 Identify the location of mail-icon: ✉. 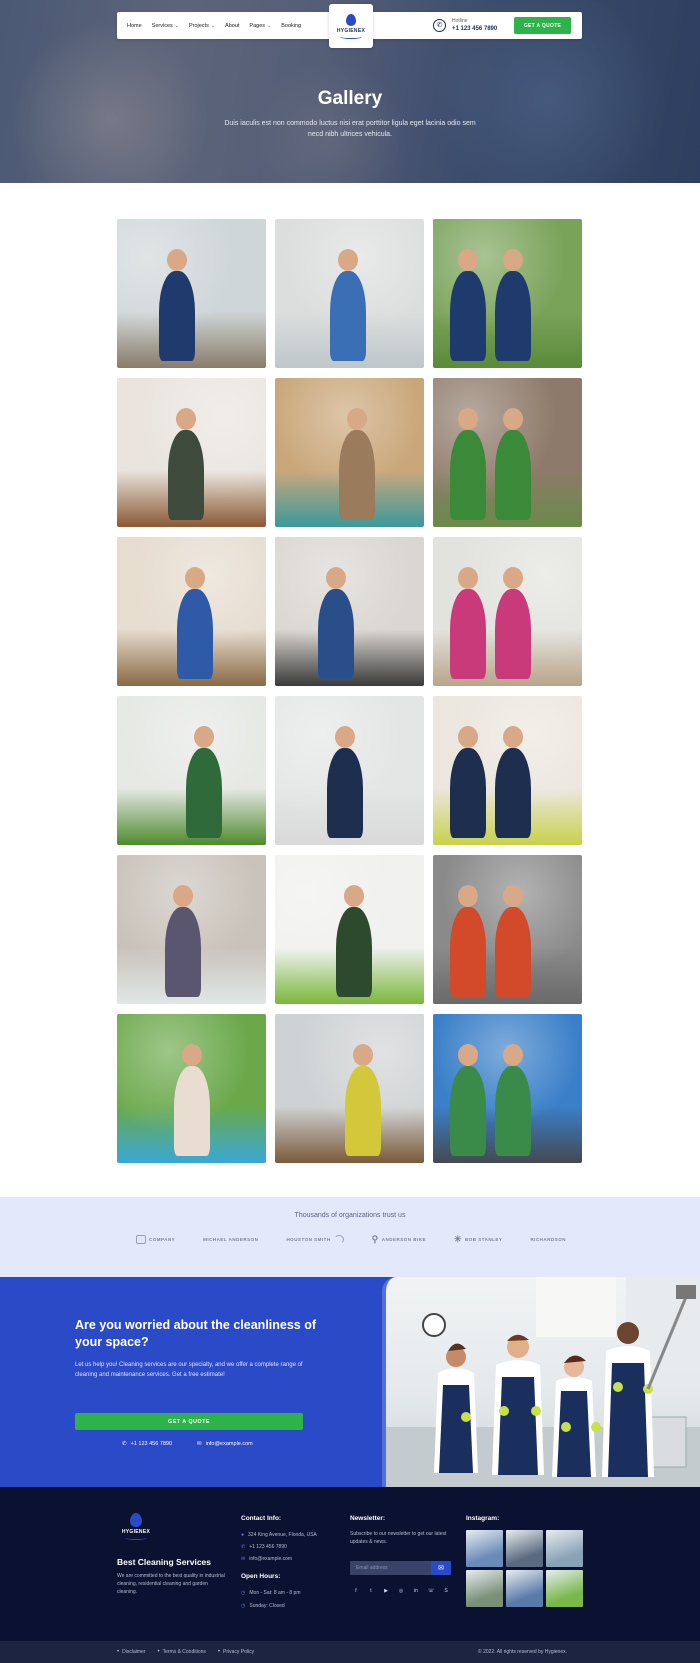
(243, 1559).